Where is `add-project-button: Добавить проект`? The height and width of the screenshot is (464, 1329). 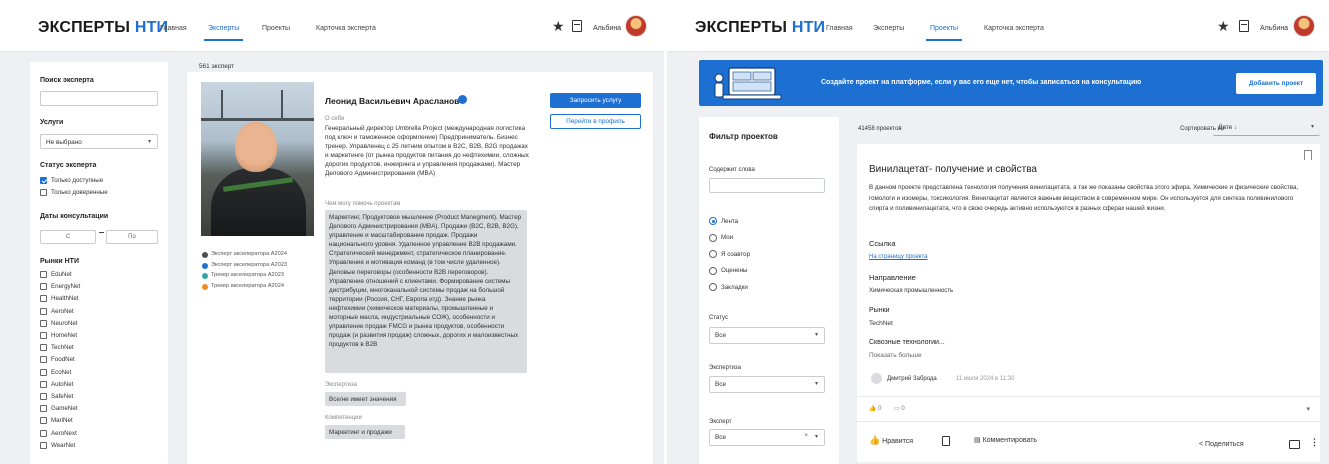 add-project-button: Добавить проект is located at coordinates (1276, 83).